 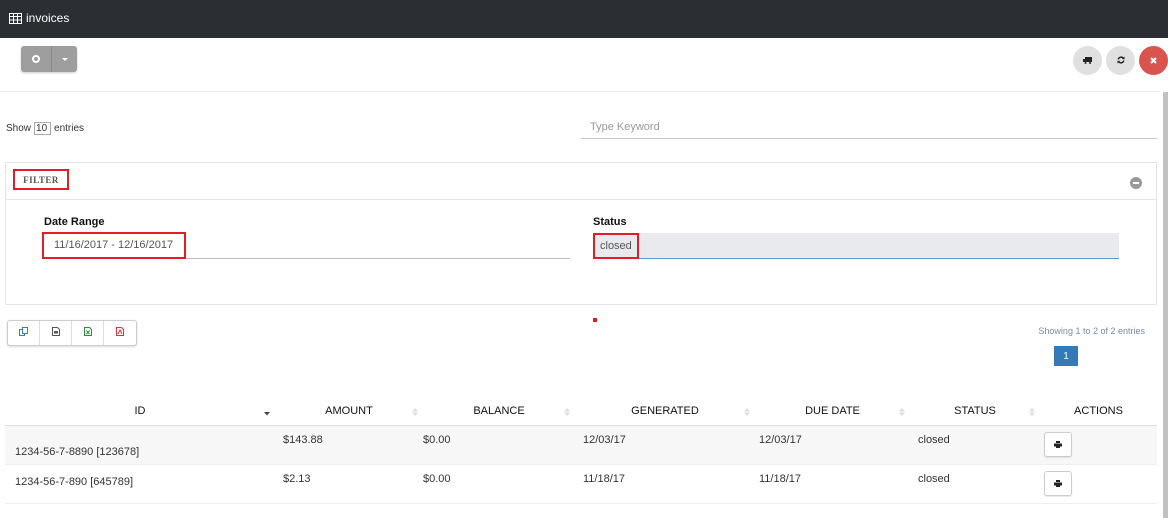 I want to click on action-split-button, so click(x=49, y=59).